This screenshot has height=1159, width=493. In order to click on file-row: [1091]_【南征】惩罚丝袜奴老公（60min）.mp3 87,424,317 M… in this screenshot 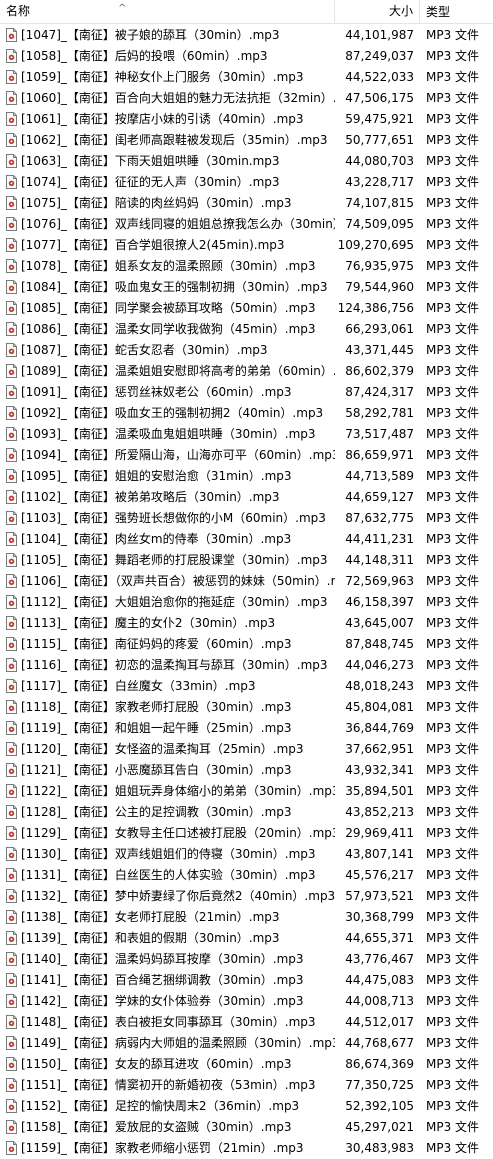, I will do `click(246, 391)`.